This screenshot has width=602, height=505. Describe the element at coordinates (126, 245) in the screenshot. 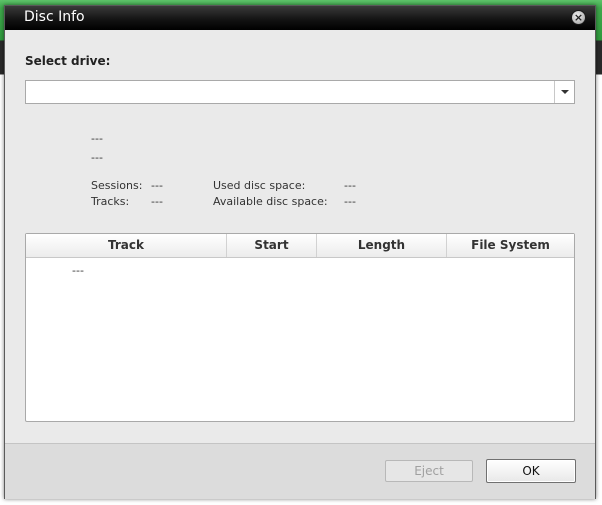

I see `column-header-track: Track` at that location.